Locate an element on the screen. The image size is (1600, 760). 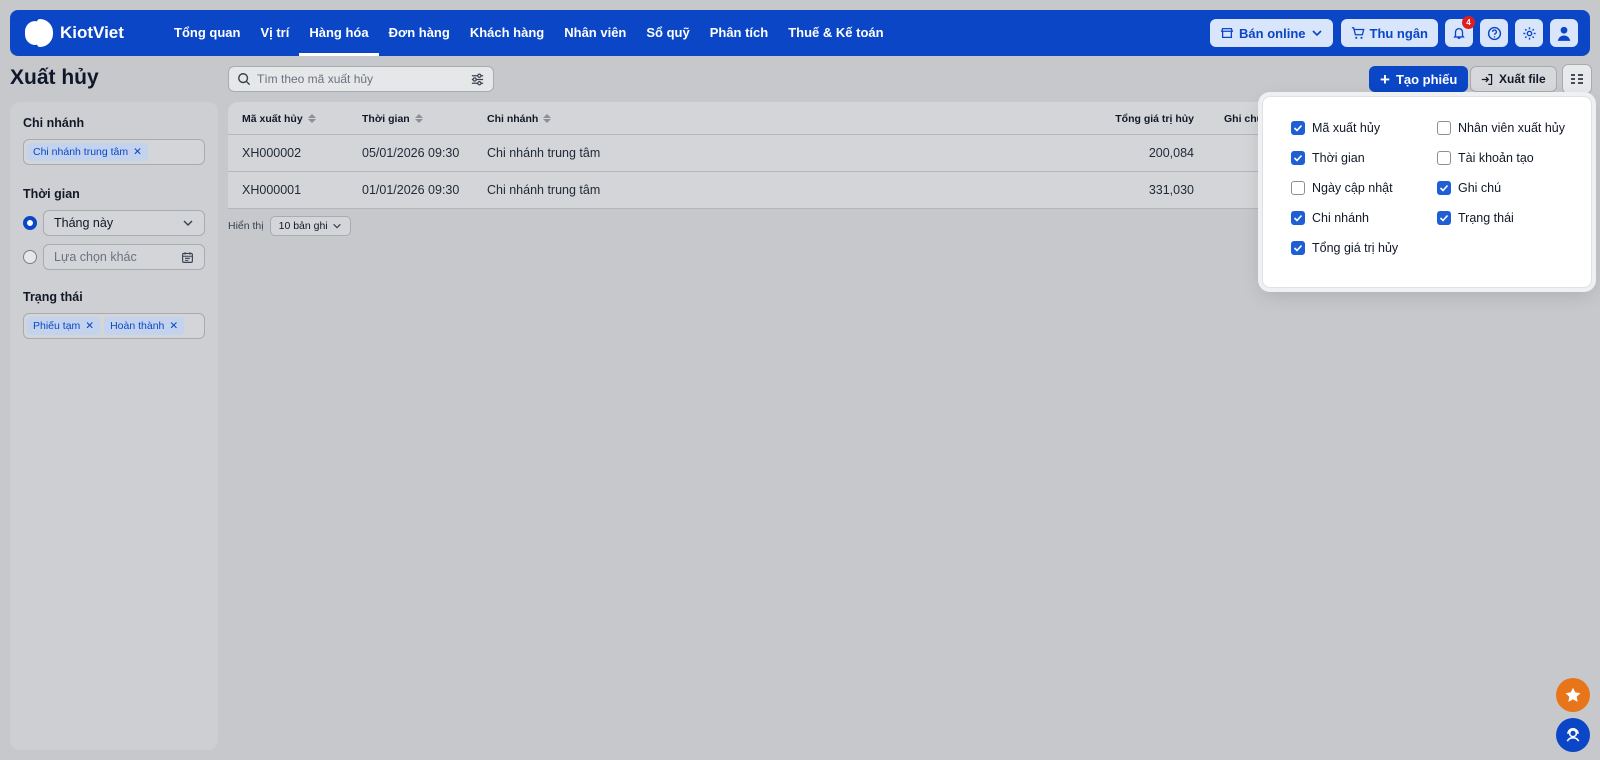
column-toggle-total: Tổng giá trị hủy is located at coordinates (1344, 248).